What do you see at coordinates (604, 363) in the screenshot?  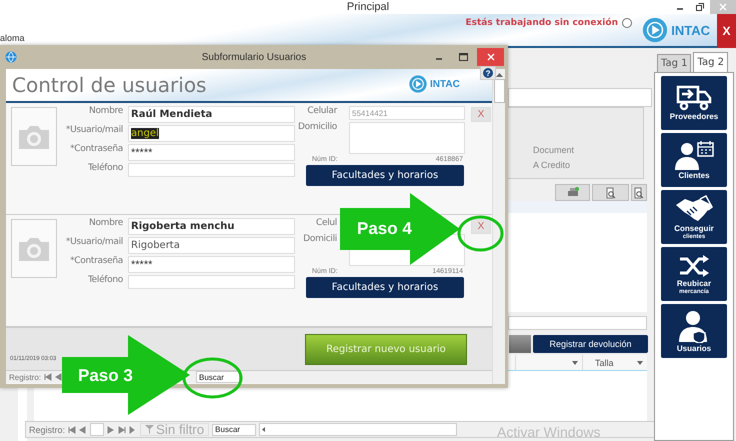 I see `column-label: Talla` at bounding box center [604, 363].